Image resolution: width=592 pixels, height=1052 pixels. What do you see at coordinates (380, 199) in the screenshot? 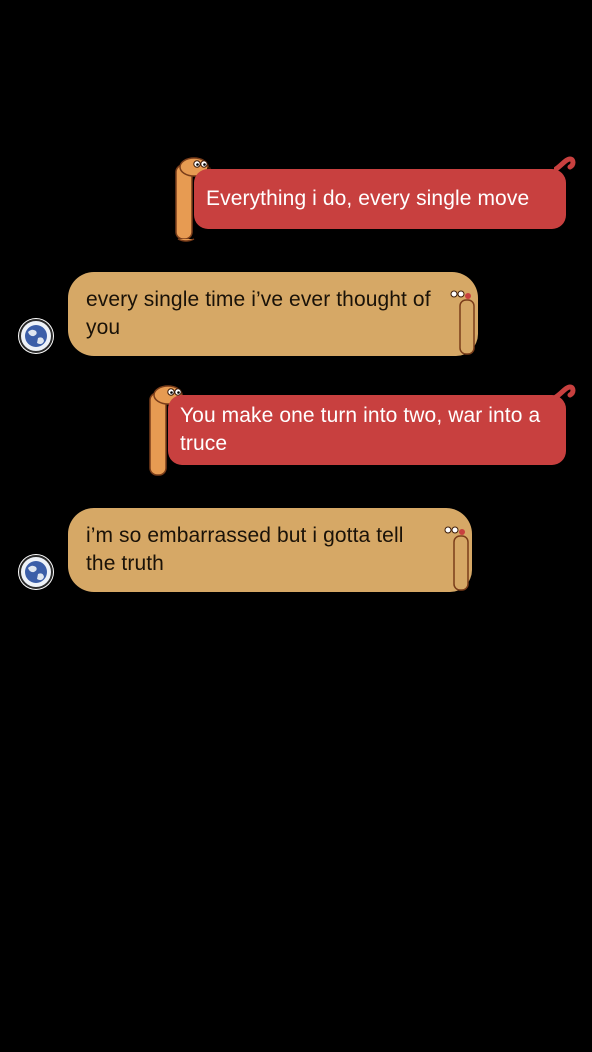
I see `message-text: Everything i do, every single move` at bounding box center [380, 199].